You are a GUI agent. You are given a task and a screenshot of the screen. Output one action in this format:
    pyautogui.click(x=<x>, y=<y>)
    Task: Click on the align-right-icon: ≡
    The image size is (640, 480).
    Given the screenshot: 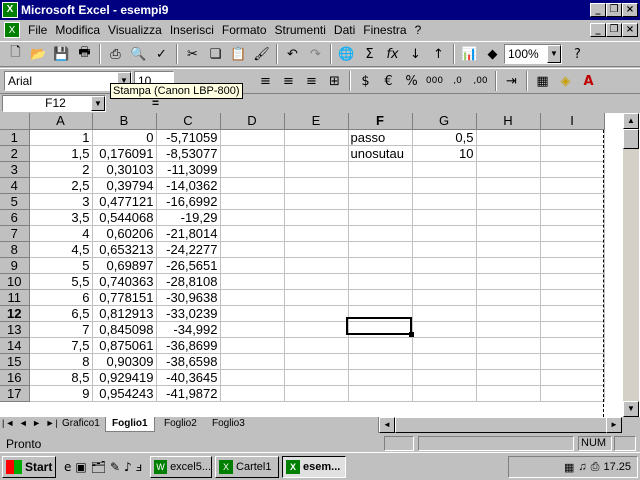 What is the action you would take?
    pyautogui.click(x=311, y=81)
    